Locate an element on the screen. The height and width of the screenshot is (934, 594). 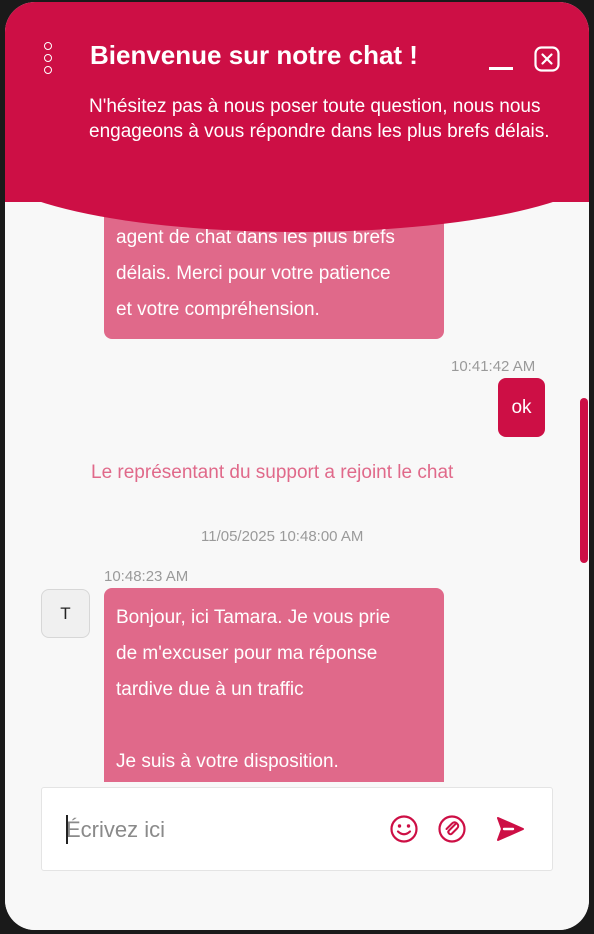
scrollbar-thumb is located at coordinates (584, 480).